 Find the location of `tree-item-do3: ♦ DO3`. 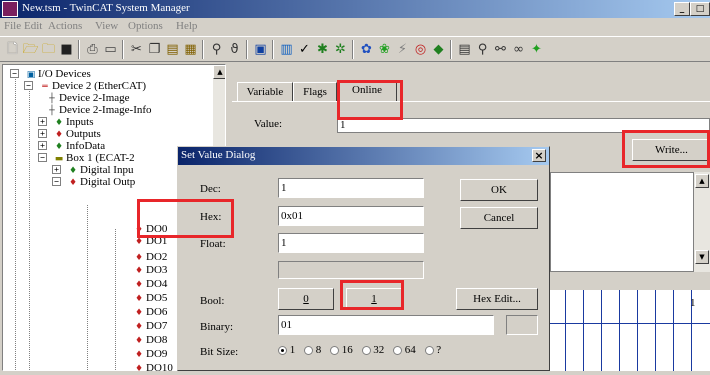

tree-item-do3: ♦ DO3 is located at coordinates (149, 270).